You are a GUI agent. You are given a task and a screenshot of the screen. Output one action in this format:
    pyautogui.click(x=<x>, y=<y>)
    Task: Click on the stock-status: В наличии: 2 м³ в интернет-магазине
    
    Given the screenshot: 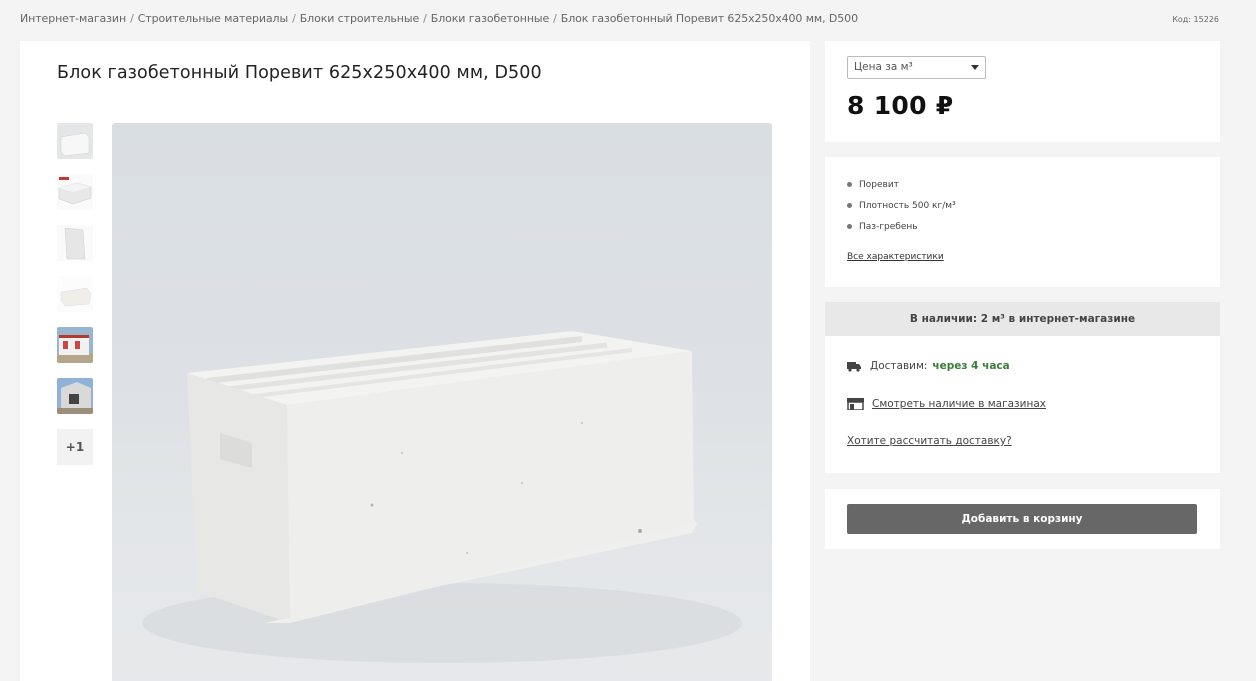 What is the action you would take?
    pyautogui.click(x=1022, y=319)
    